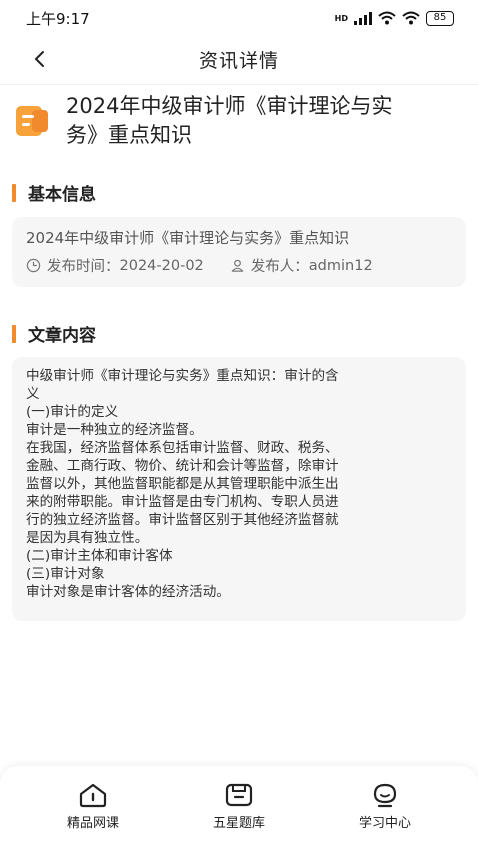 This screenshot has width=478, height=850. What do you see at coordinates (238, 823) in the screenshot?
I see `tab-label: 五星题库` at bounding box center [238, 823].